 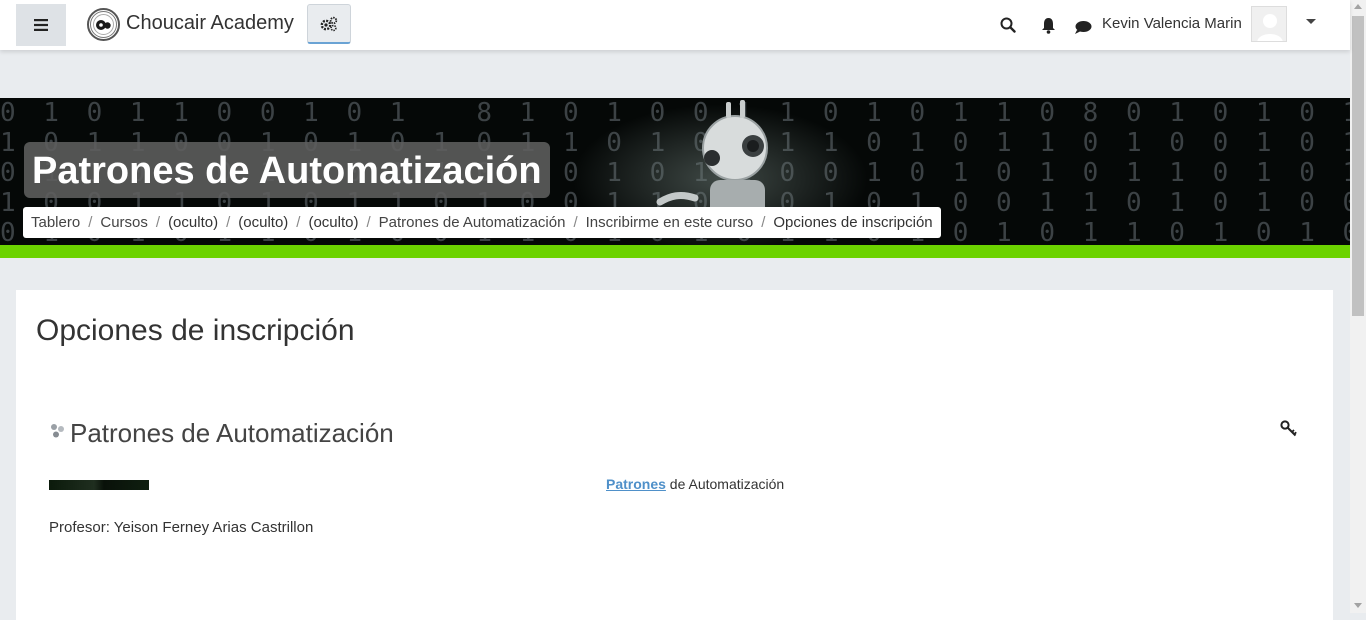 What do you see at coordinates (103, 24) in the screenshot?
I see `site-logo` at bounding box center [103, 24].